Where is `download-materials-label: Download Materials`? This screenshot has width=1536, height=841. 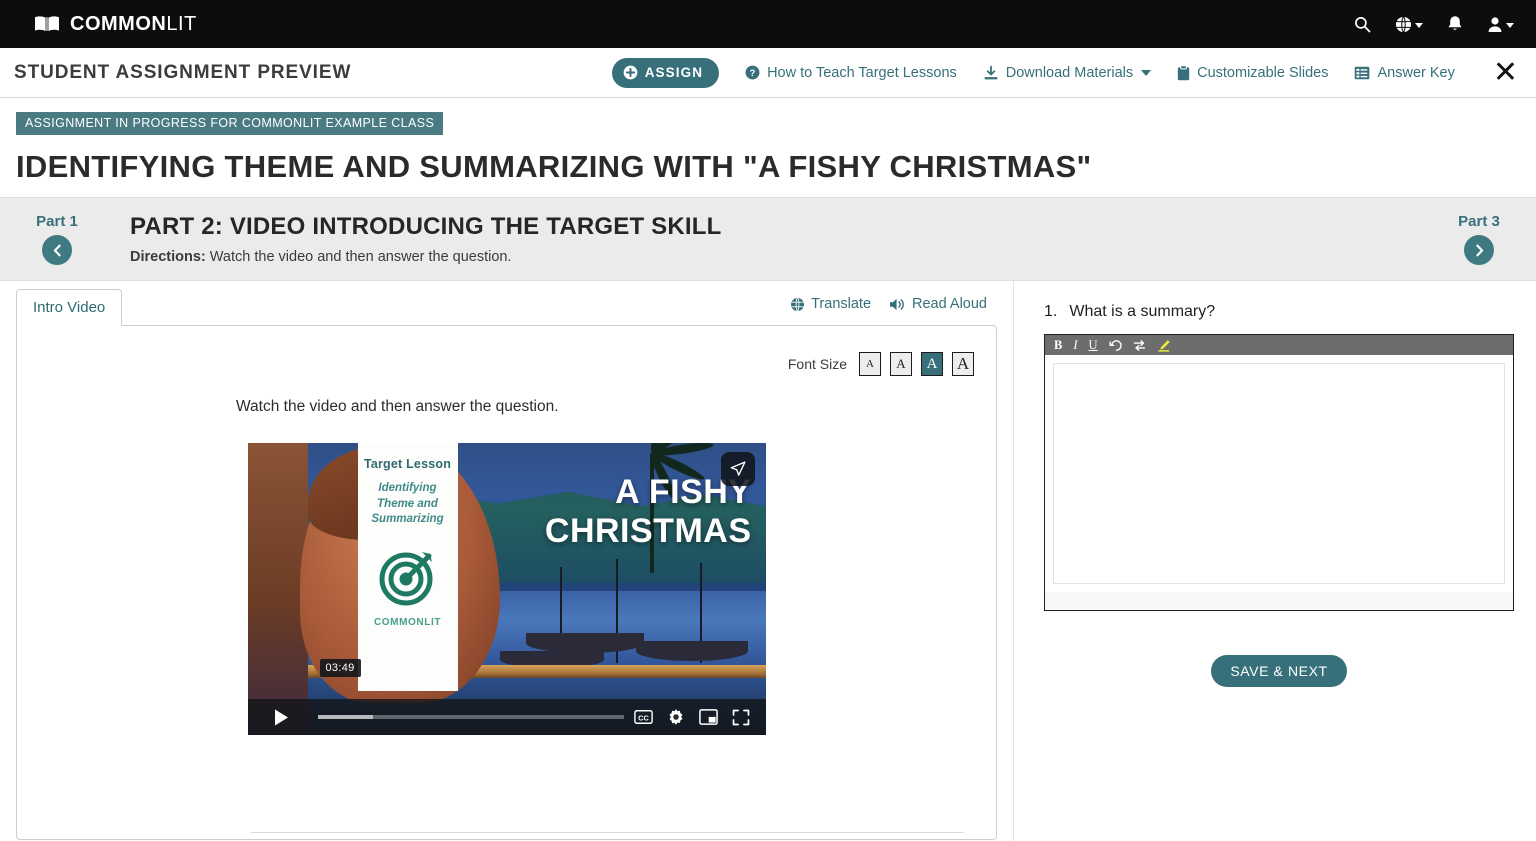
download-materials-label: Download Materials is located at coordinates (1069, 72).